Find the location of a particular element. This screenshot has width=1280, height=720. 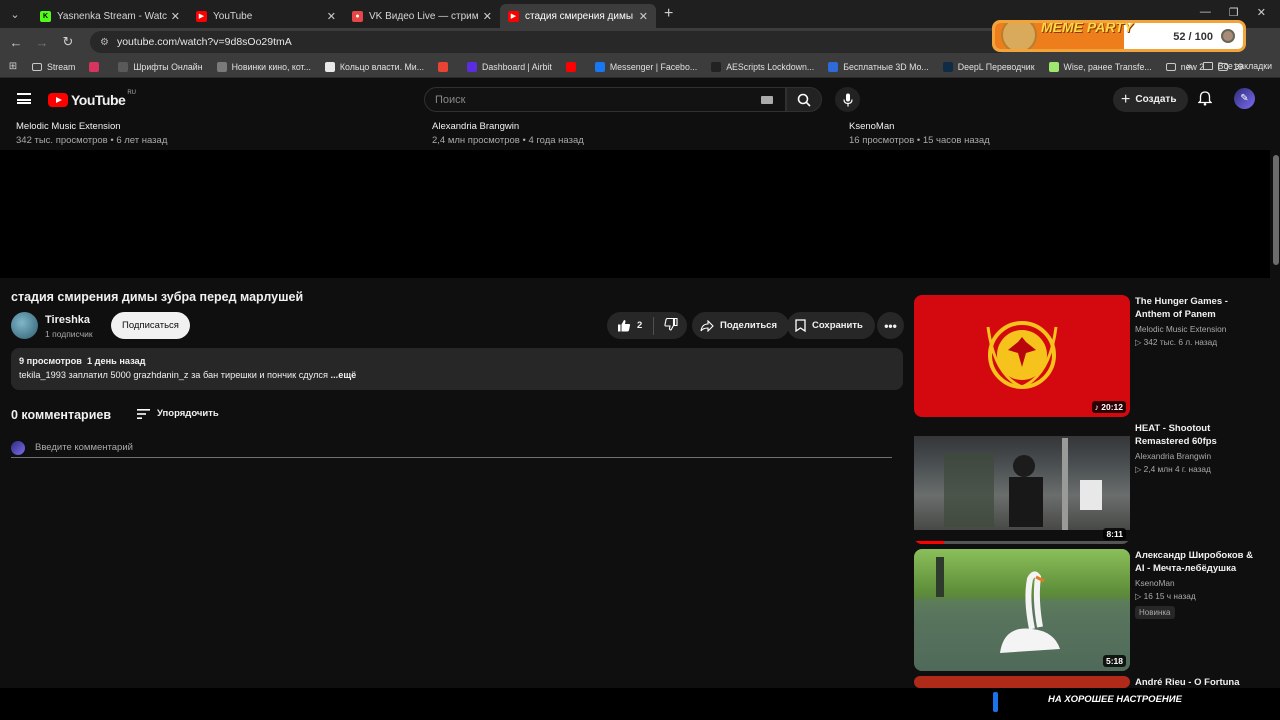

youtube-logo: YouTube RU is located at coordinates (92, 99).